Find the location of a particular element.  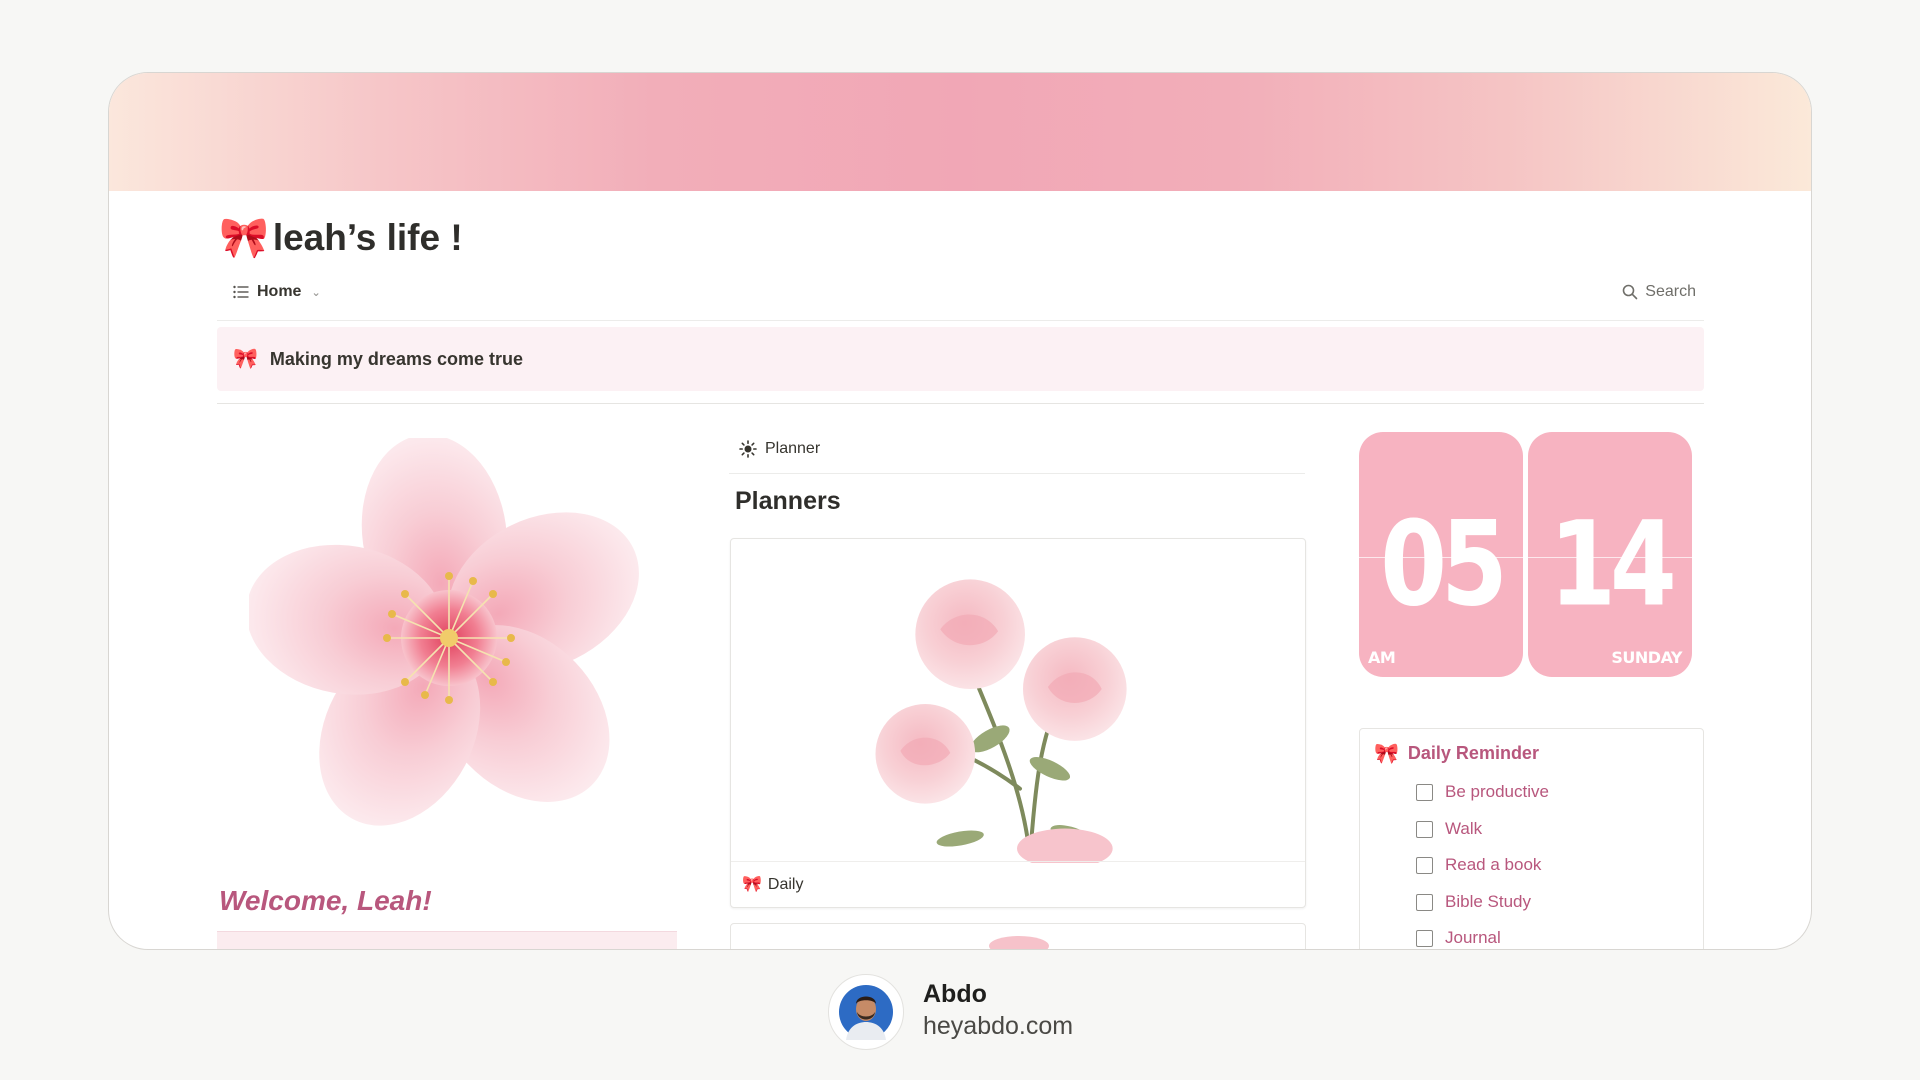

search-button: Search is located at coordinates (1659, 292).